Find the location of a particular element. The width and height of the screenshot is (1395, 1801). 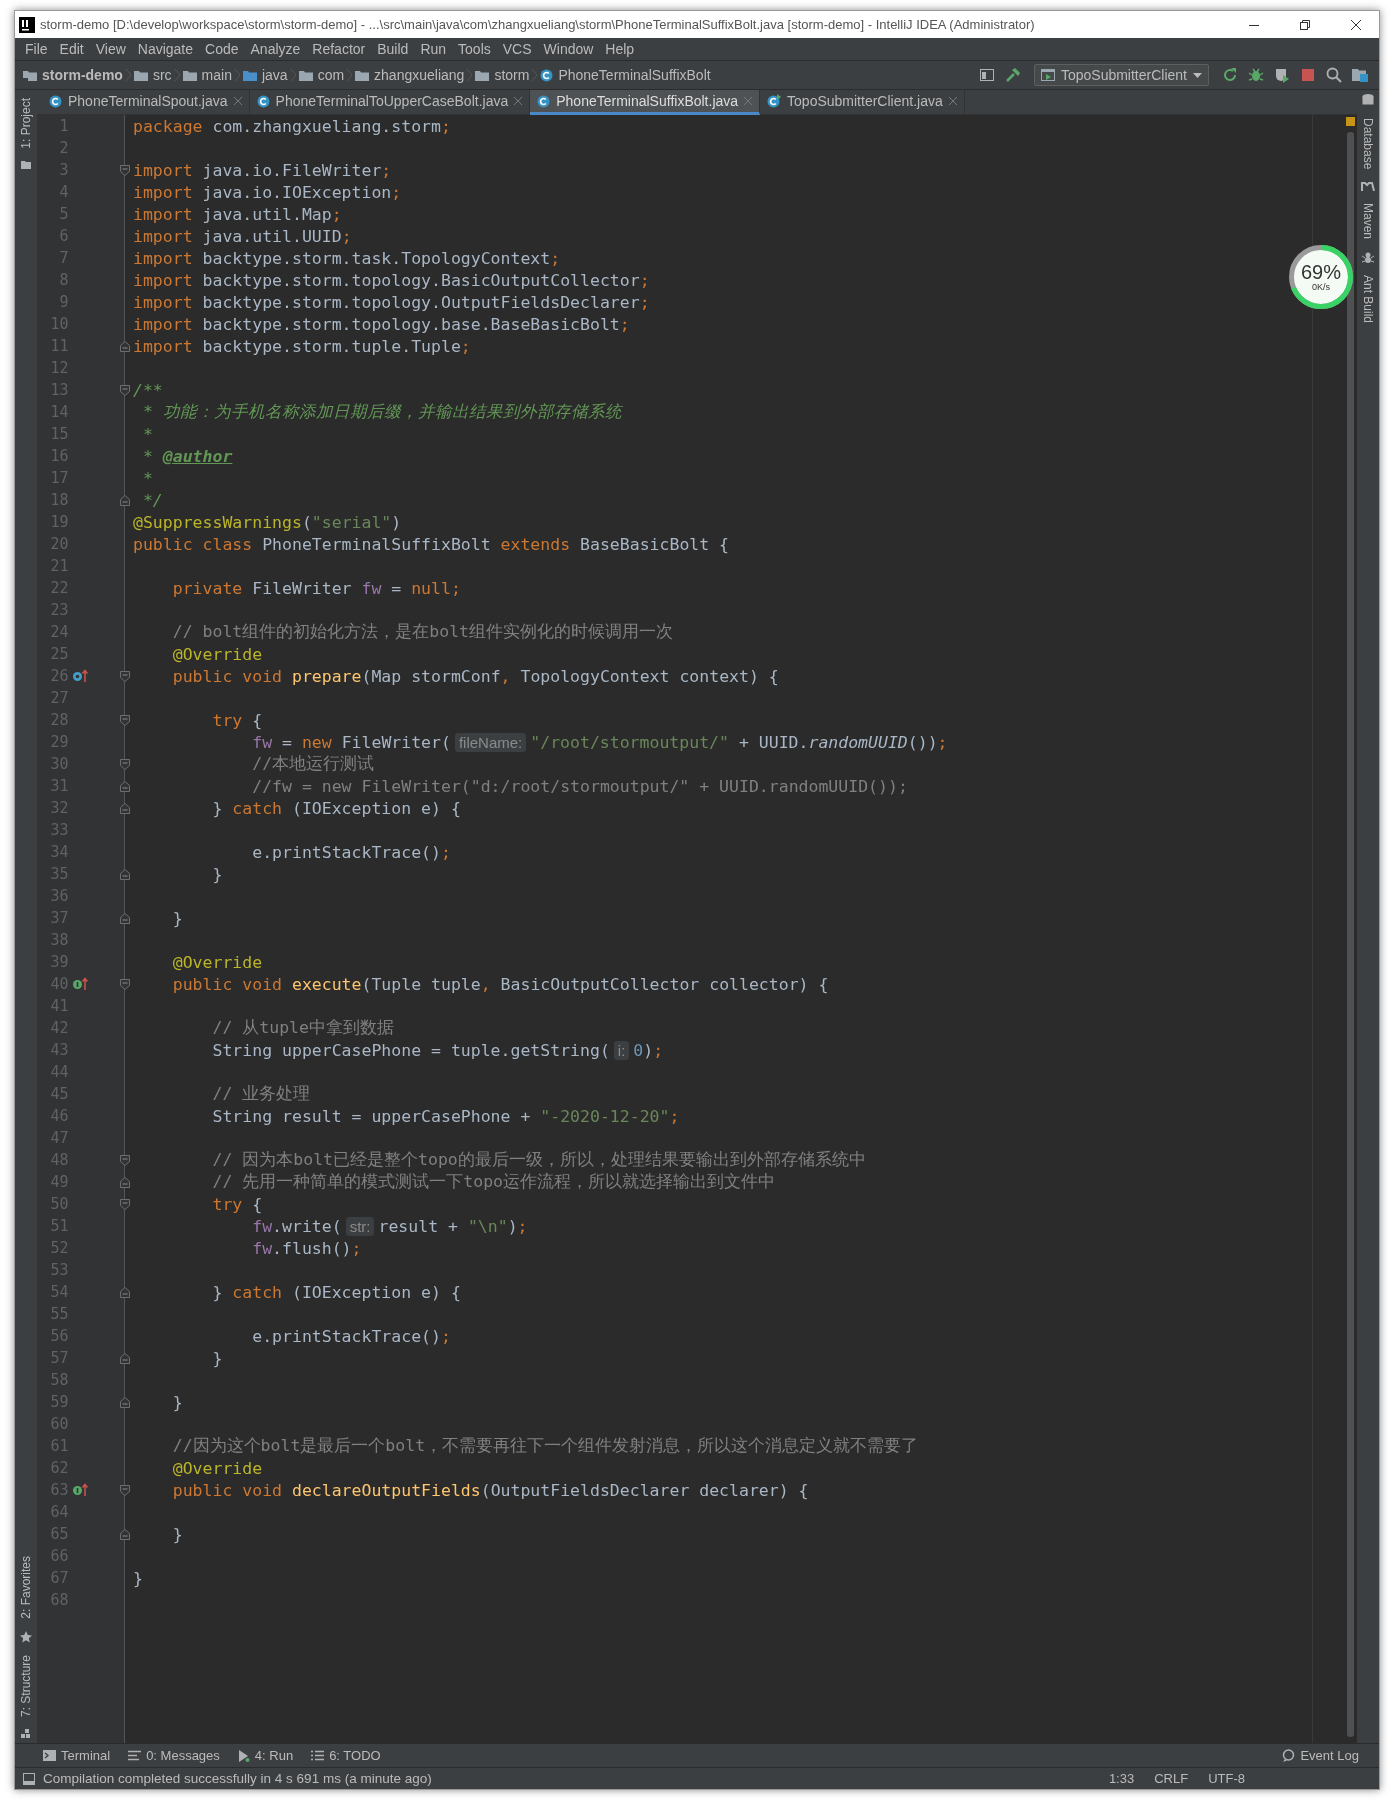

tool-window-button: 0: Messages is located at coordinates (174, 1755).